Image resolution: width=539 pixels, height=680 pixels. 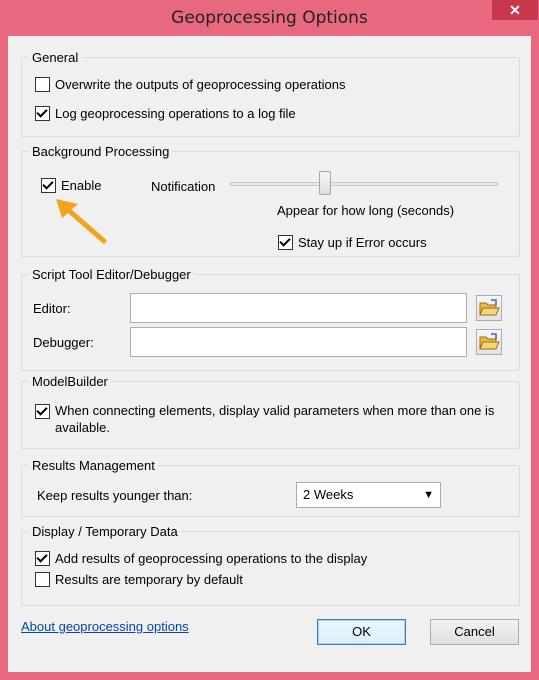 I want to click on keep-results-value: 2 Weeks, so click(x=328, y=494).